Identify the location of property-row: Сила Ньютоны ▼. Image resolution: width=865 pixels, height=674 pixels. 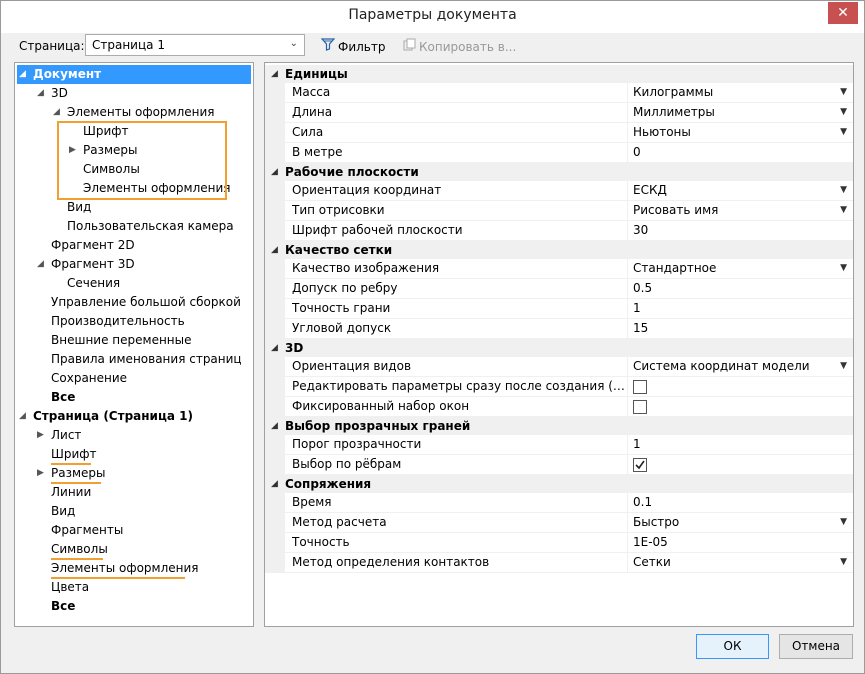
(559, 133).